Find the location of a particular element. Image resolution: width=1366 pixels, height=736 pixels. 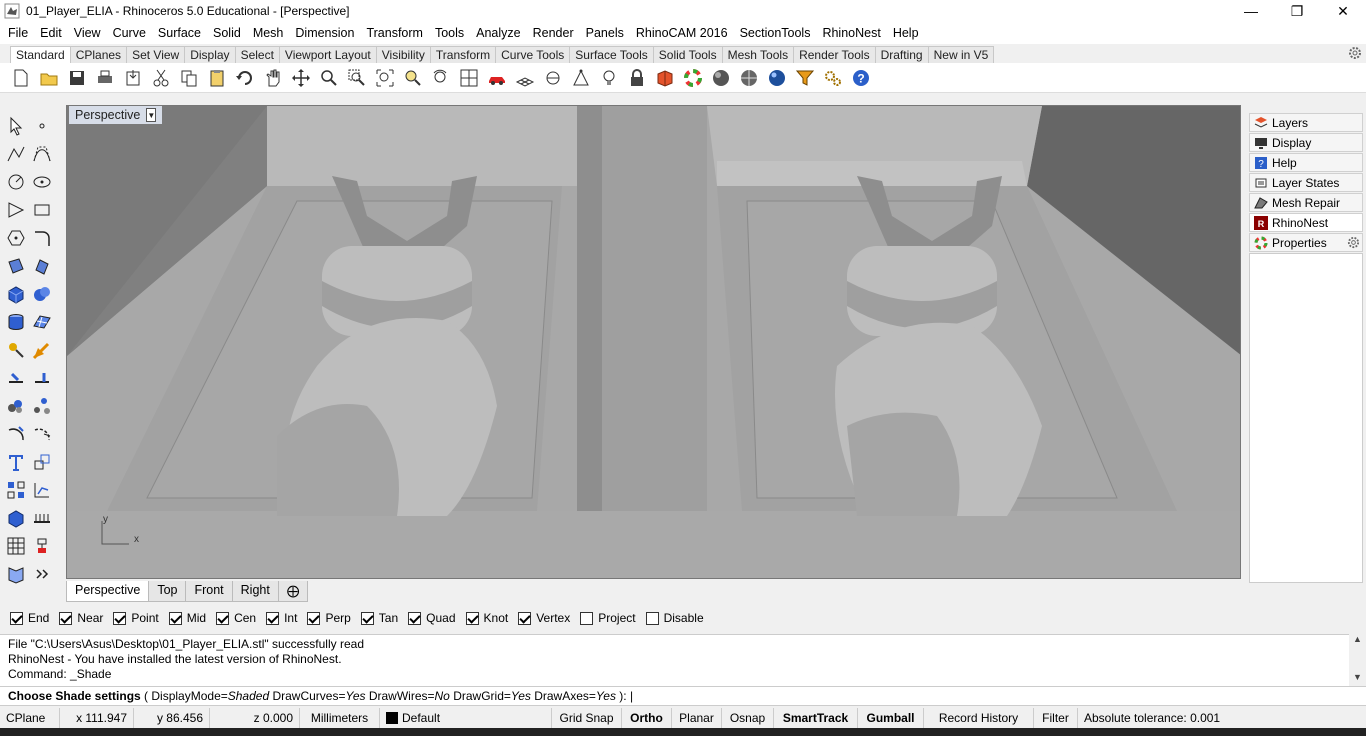

text-icon is located at coordinates (16, 462).